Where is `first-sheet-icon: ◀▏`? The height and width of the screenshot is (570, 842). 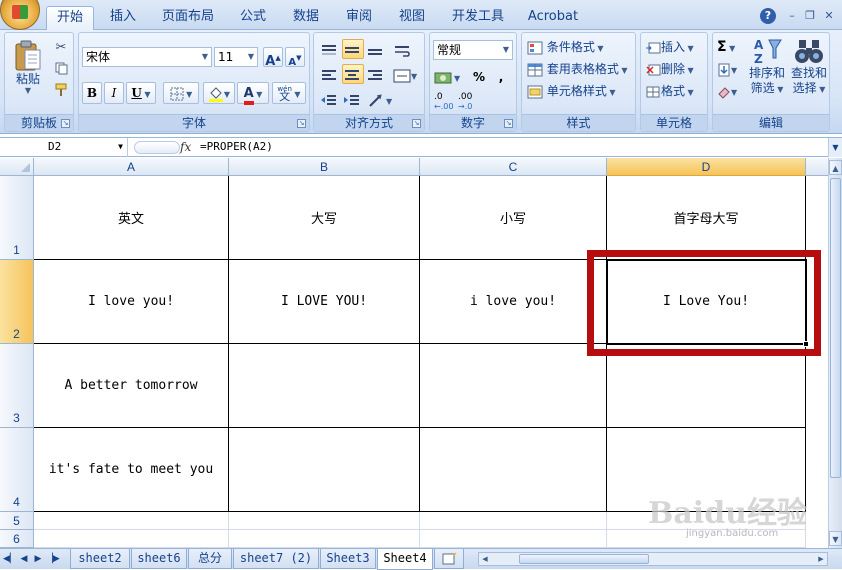 first-sheet-icon: ◀▏ is located at coordinates (10, 559).